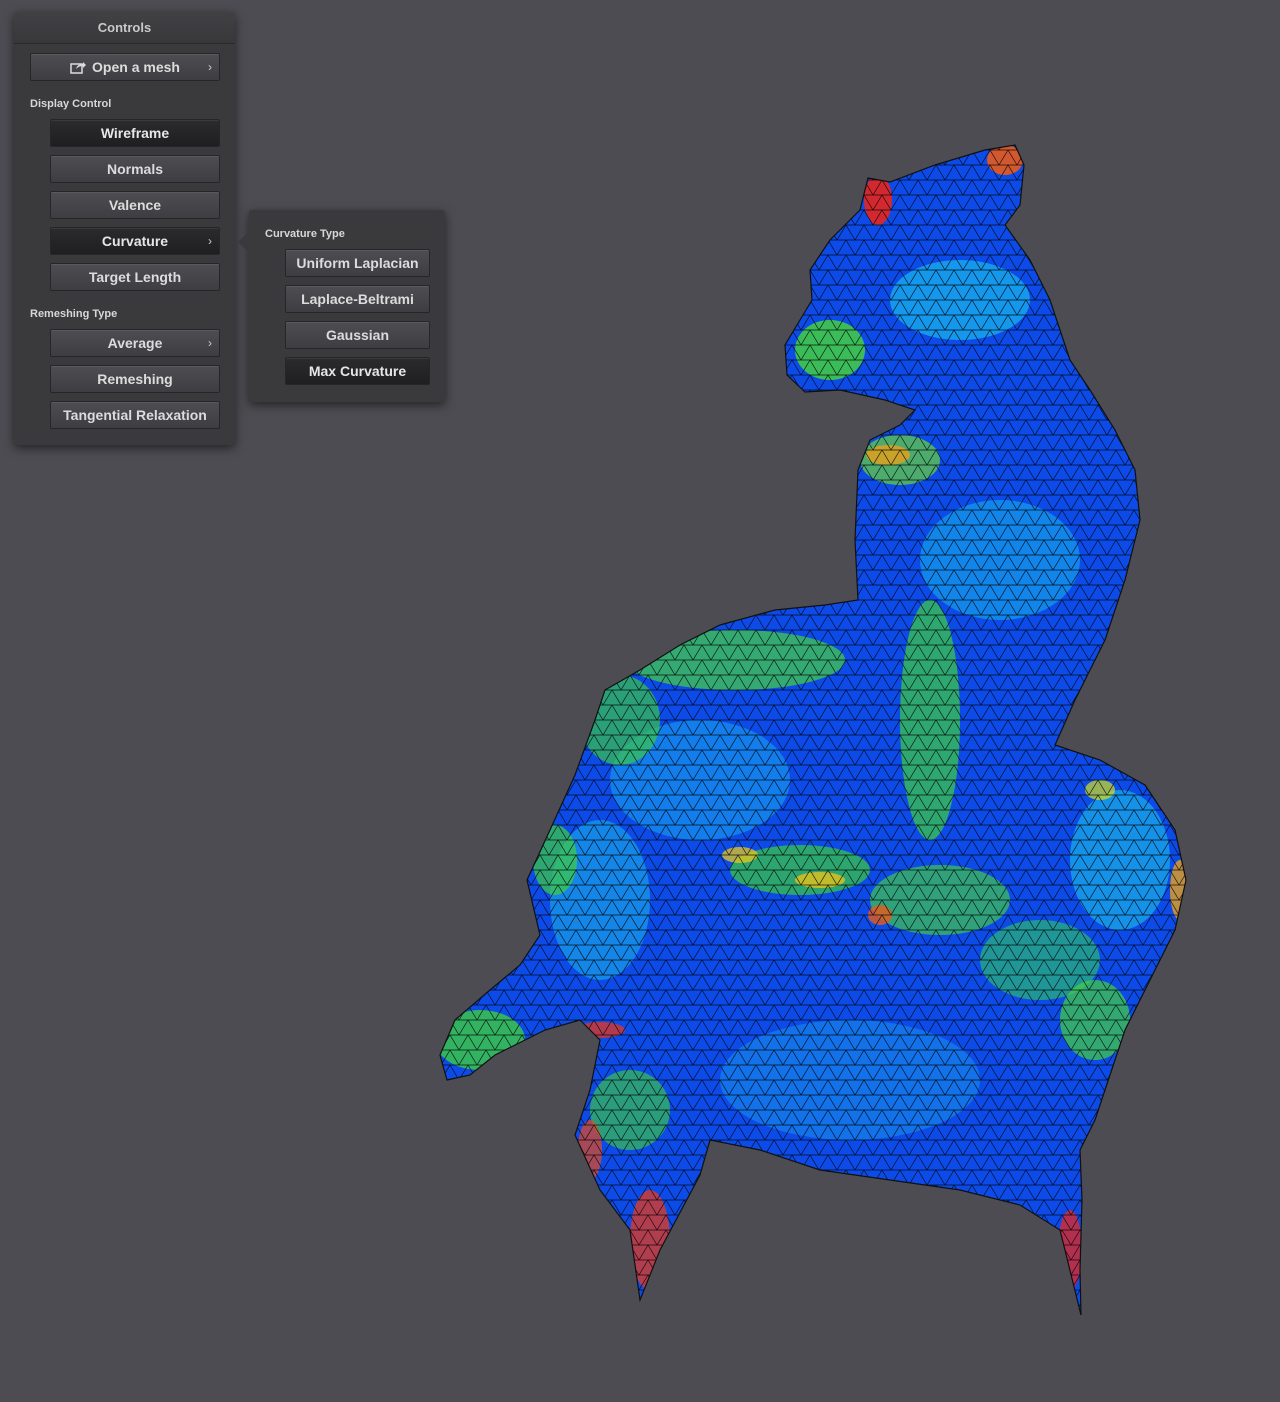 Image resolution: width=1280 pixels, height=1402 pixels. I want to click on remeshing-type-dropdown: Average ›, so click(135, 343).